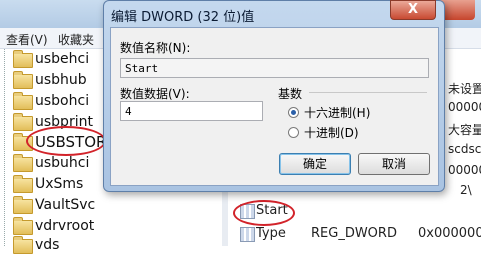  Describe the element at coordinates (155, 48) in the screenshot. I see `value-name-label: 数值名称(N):` at that location.